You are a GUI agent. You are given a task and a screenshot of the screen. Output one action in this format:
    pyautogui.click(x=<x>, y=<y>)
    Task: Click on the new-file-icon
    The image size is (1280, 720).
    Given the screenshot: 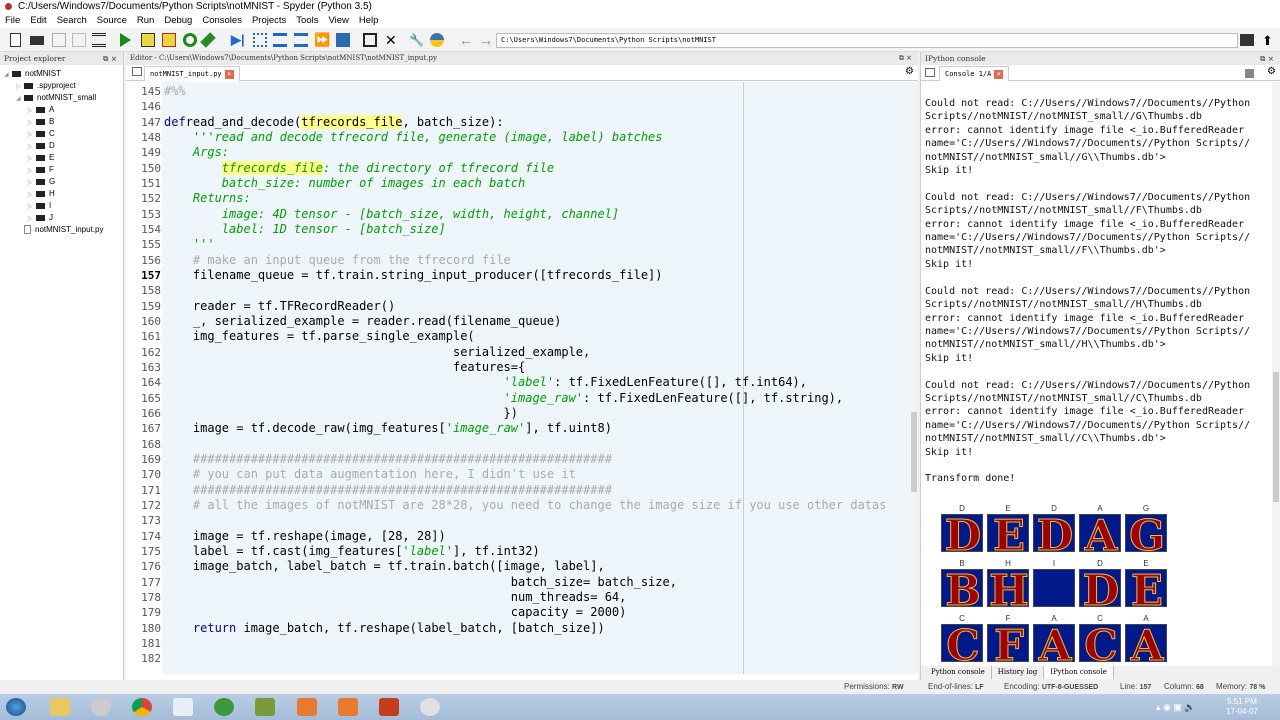 What is the action you would take?
    pyautogui.click(x=15, y=40)
    